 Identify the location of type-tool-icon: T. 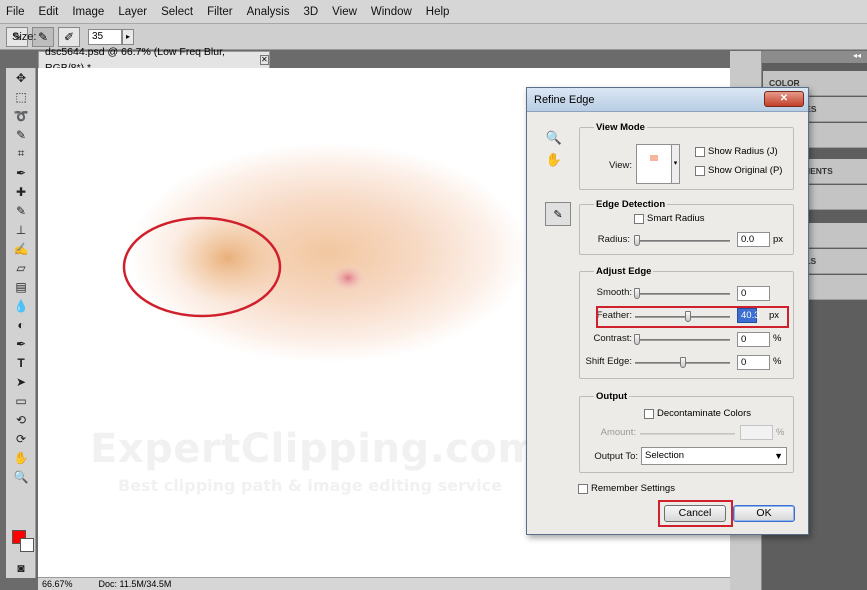
(21, 362).